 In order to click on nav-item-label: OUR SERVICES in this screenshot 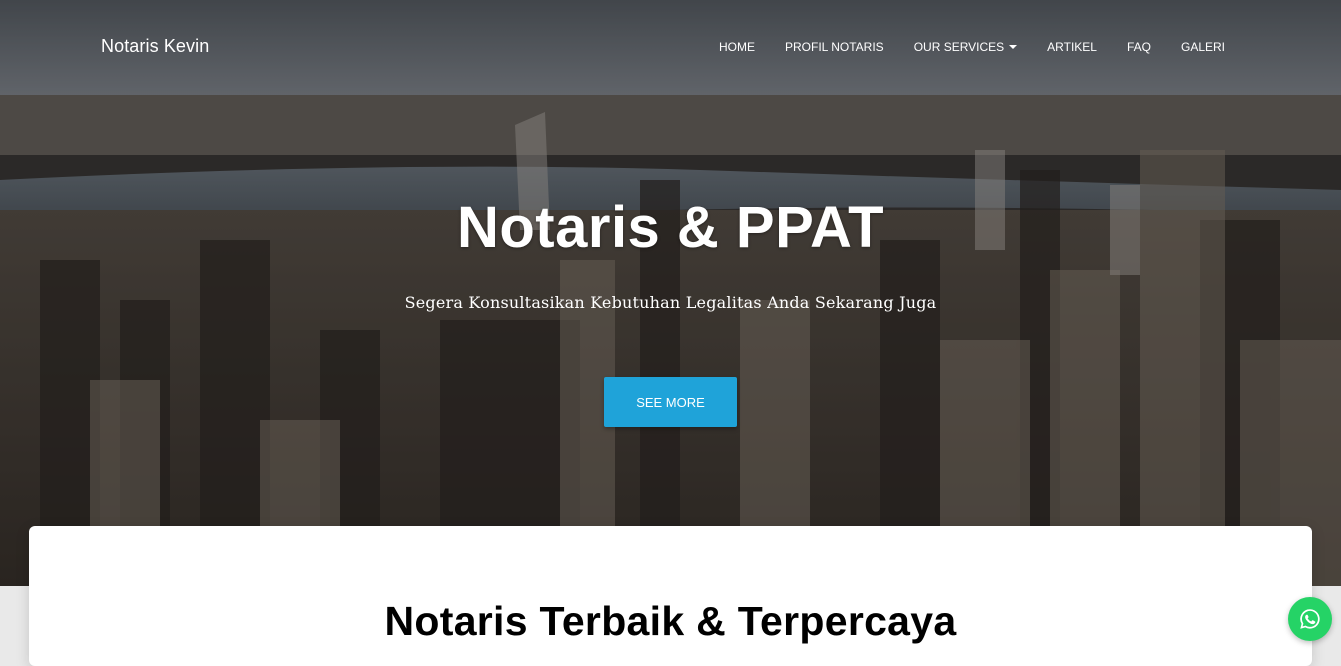, I will do `click(959, 47)`.